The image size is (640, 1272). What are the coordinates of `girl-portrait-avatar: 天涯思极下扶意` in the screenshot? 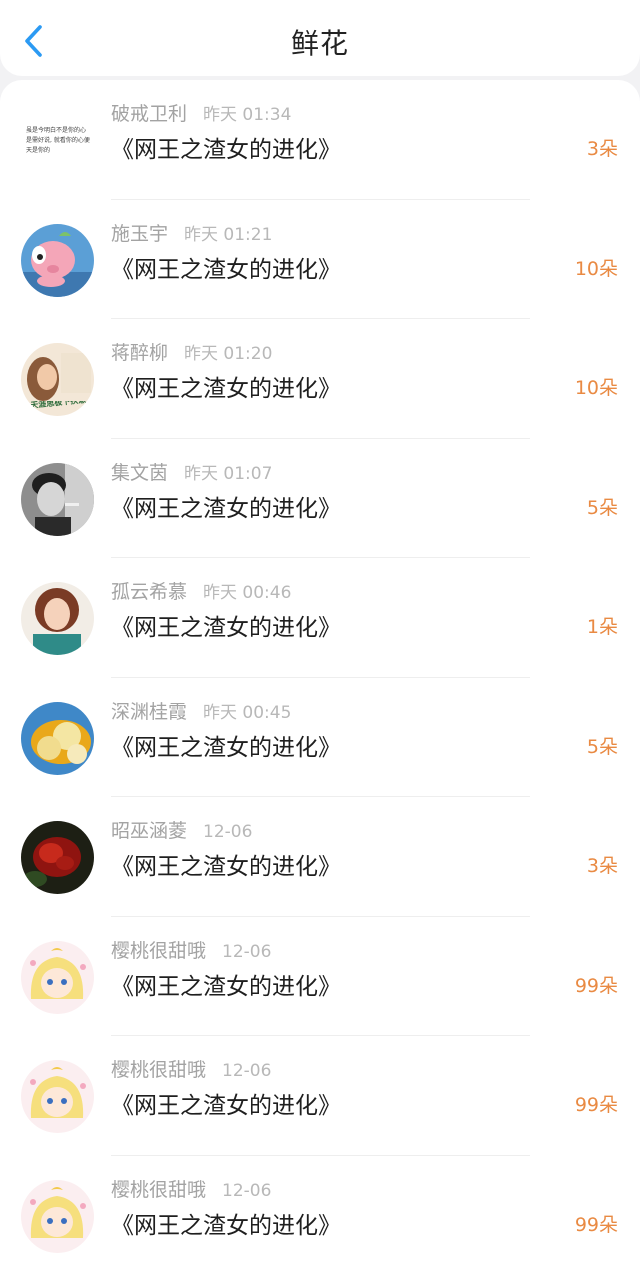 It's located at (57, 379).